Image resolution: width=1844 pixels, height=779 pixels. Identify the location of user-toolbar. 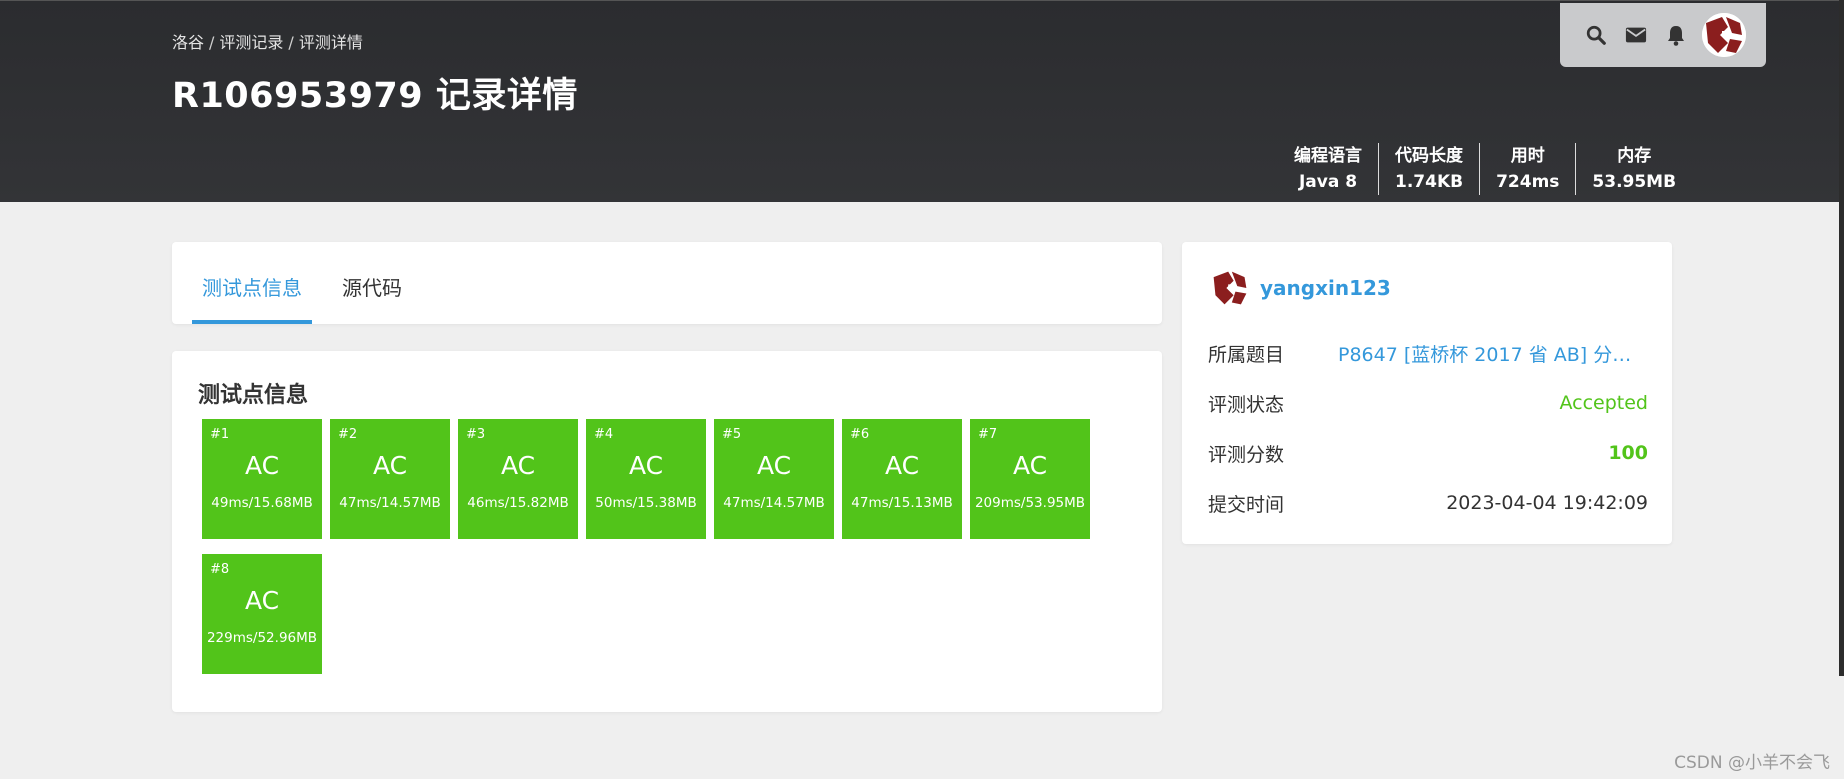
(1663, 35).